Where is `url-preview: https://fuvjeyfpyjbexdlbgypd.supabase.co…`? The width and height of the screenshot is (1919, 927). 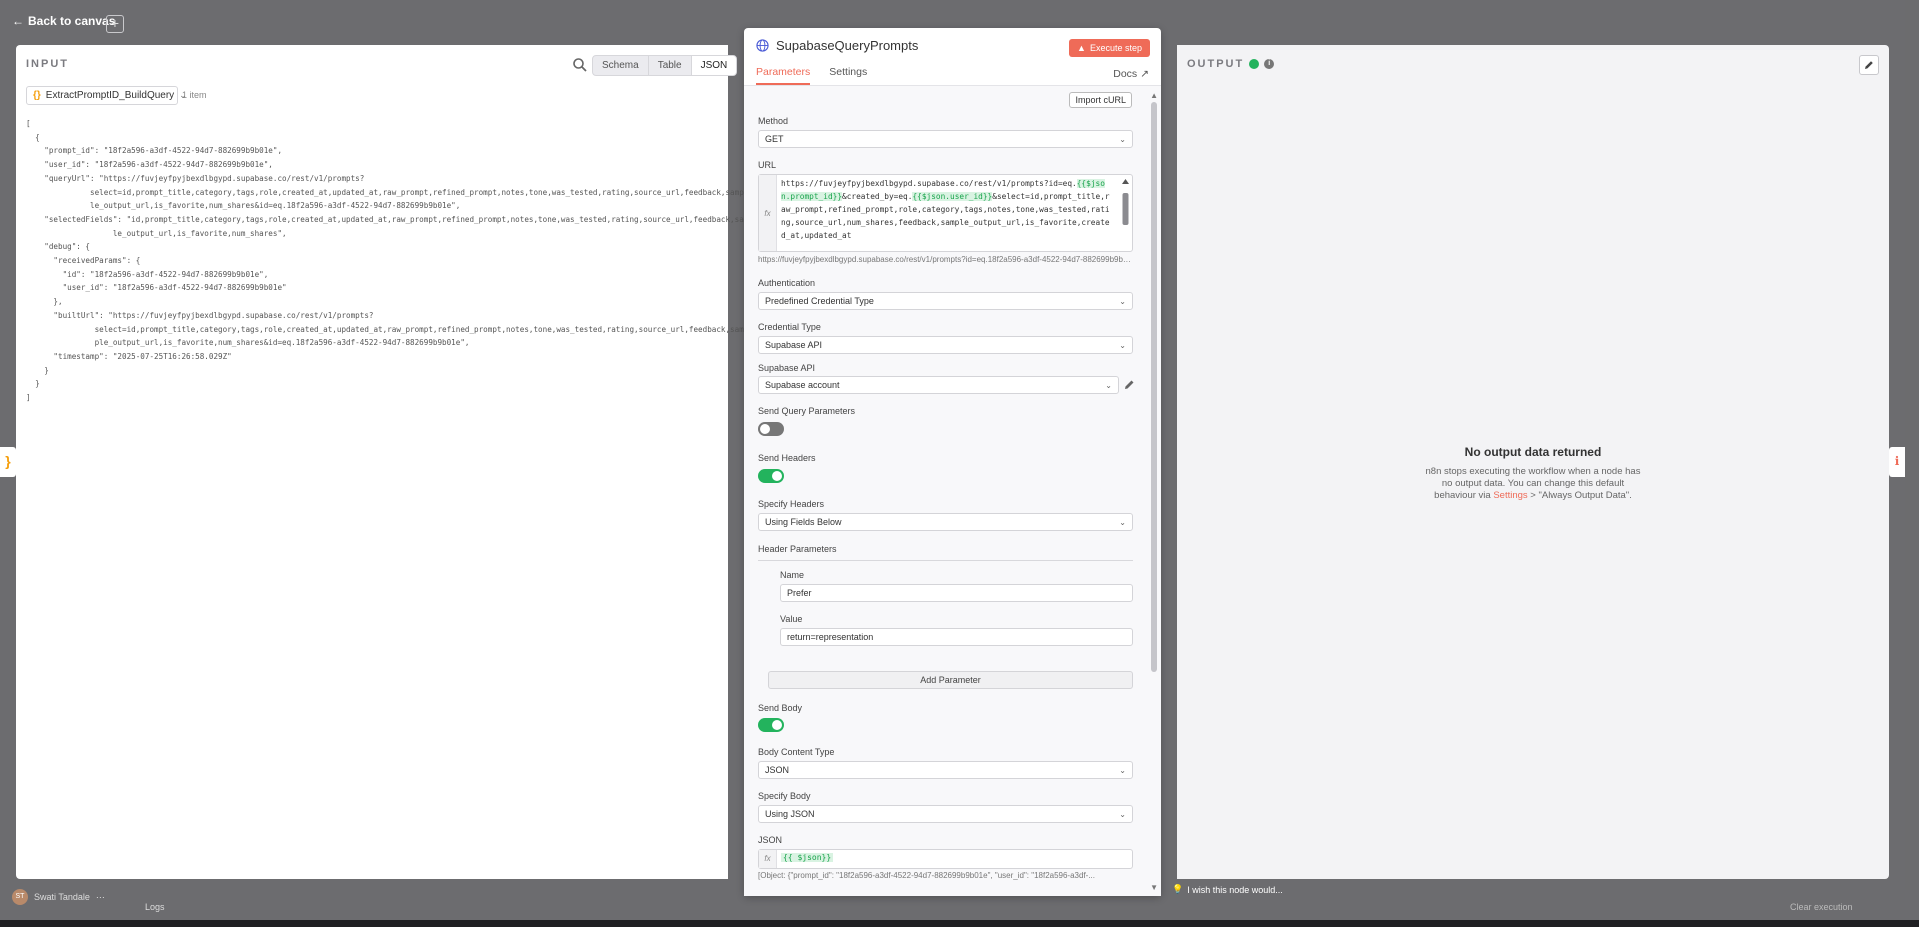
url-preview: https://fuvjeyfpyjbexdlbgypd.supabase.co… is located at coordinates (945, 259).